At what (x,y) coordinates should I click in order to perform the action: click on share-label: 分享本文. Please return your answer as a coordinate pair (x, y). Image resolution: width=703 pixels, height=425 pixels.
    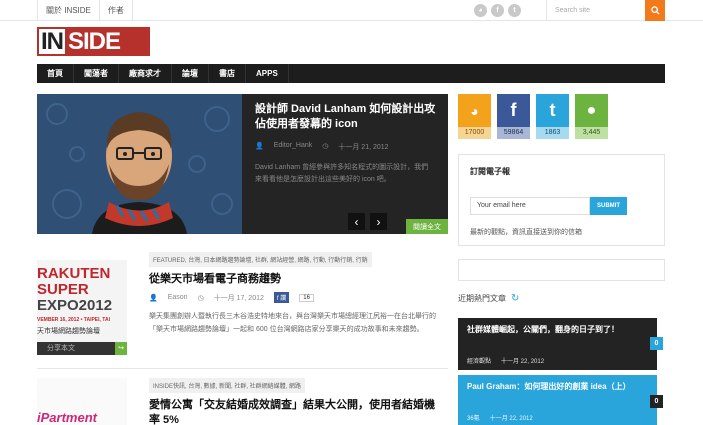
    Looking at the image, I should click on (61, 348).